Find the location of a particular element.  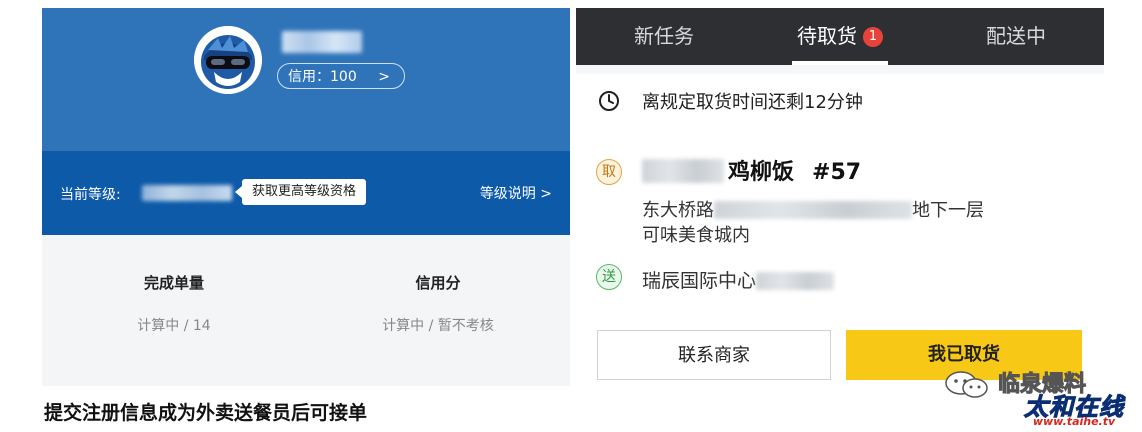

pickup-address: 东大桥路 地下一层 is located at coordinates (813, 209).